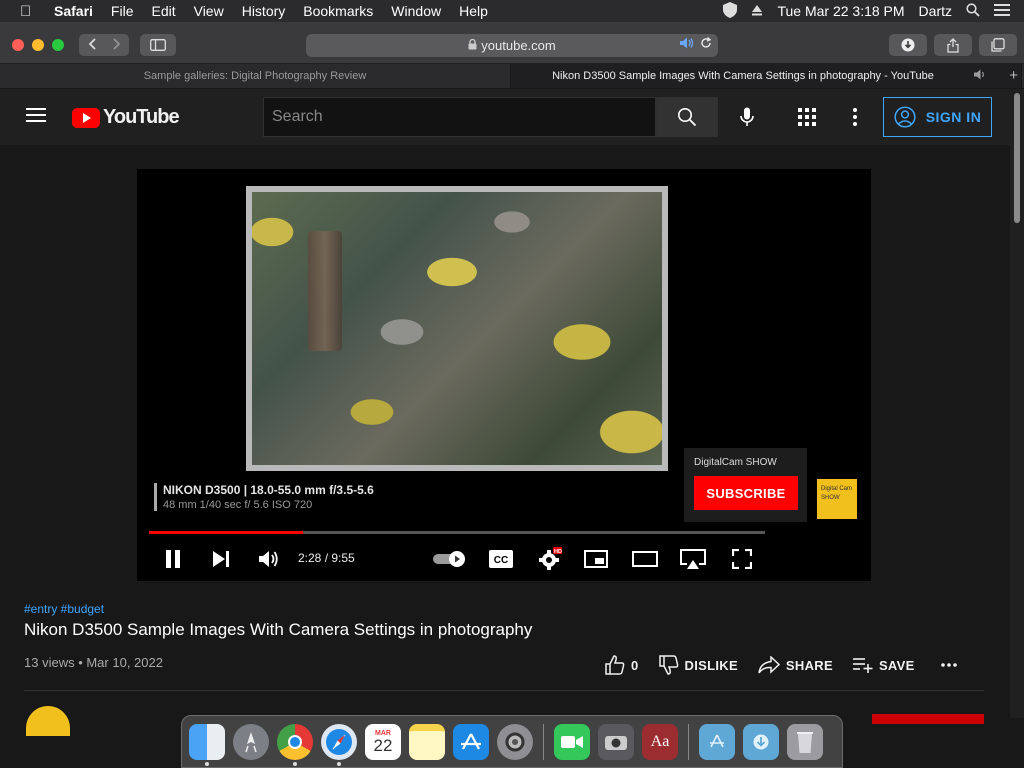 This screenshot has height=768, width=1024. What do you see at coordinates (209, 11) in the screenshot?
I see `menu-view: View` at bounding box center [209, 11].